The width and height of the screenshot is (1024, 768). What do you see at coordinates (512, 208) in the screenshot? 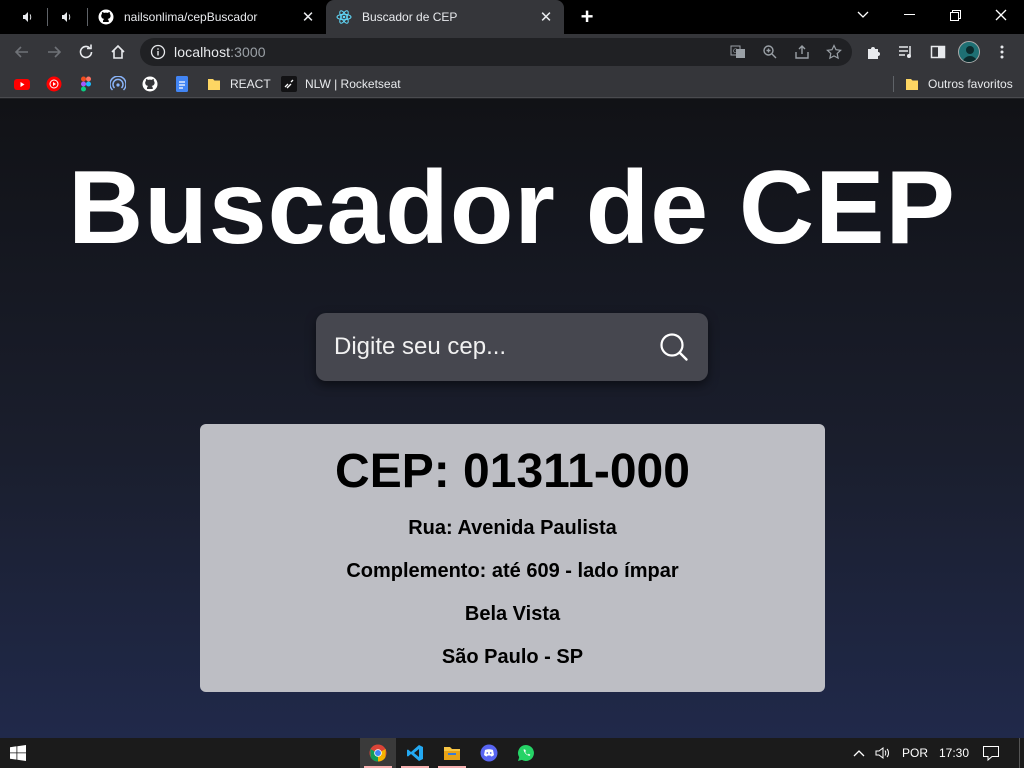
I see `page-title: Buscador de CEP` at bounding box center [512, 208].